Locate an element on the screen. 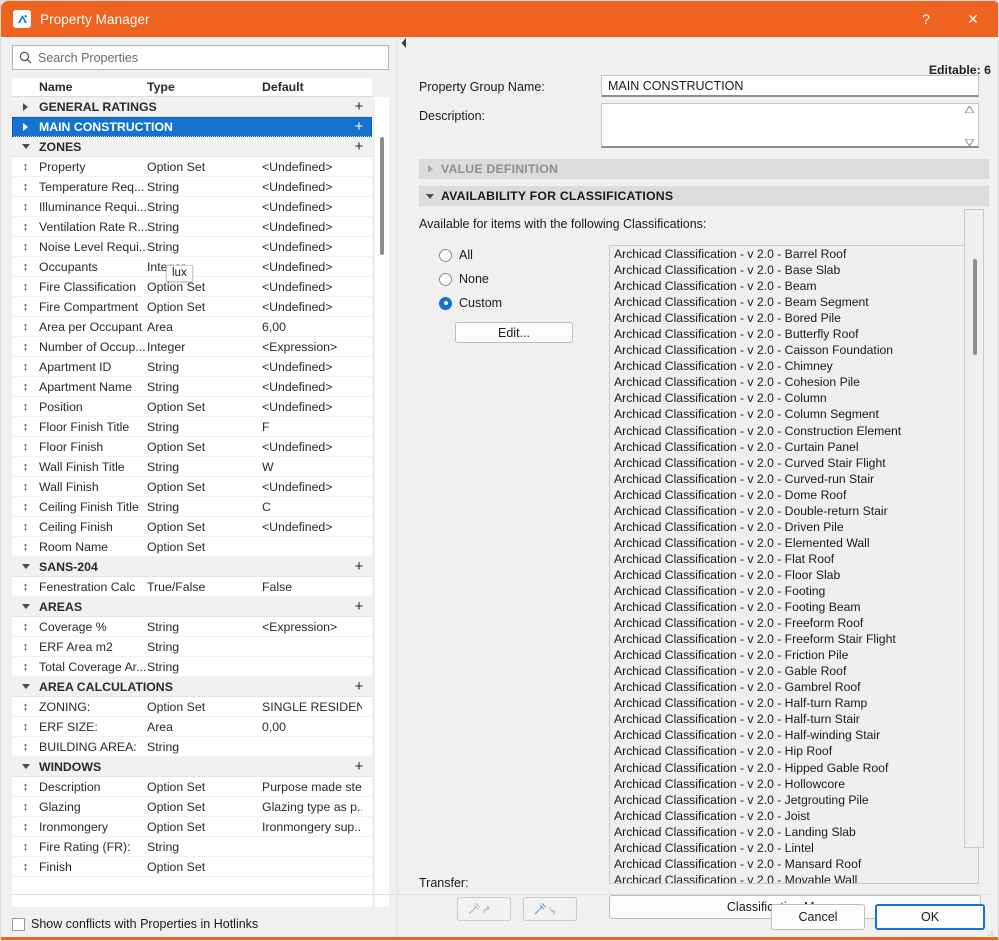 The width and height of the screenshot is (999, 941). property-row: ↕ Fire Compartment Option Set <Undefined> is located at coordinates (192, 307).